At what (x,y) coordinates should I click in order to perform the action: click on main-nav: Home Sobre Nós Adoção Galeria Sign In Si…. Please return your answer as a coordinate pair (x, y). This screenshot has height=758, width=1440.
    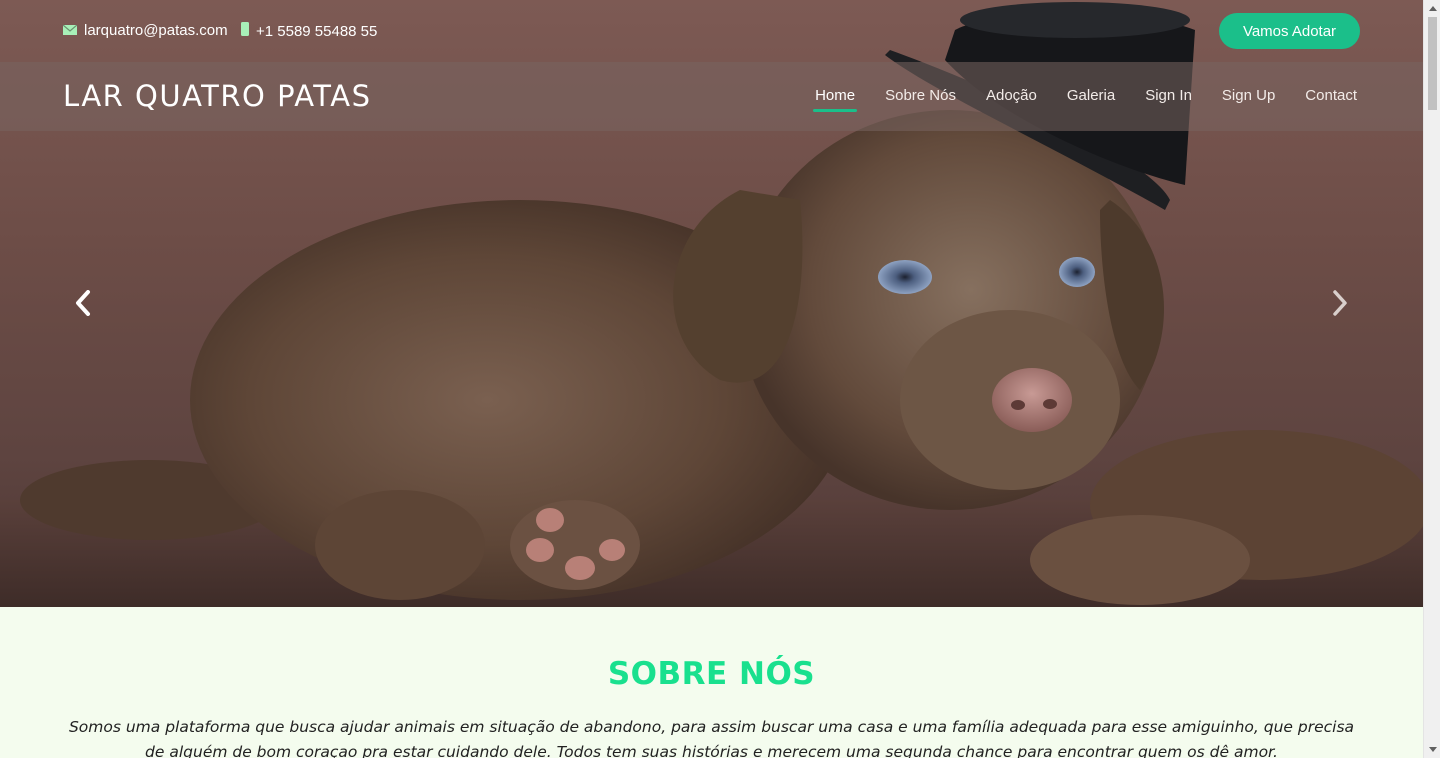
    Looking at the image, I should click on (1071, 99).